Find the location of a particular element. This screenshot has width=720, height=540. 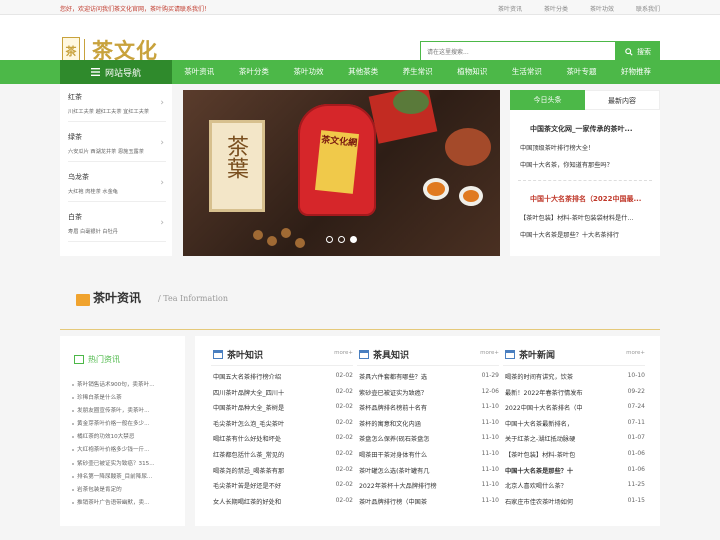

article-title: 毛尖茶叶苦是好还是不好 is located at coordinates (268, 485).